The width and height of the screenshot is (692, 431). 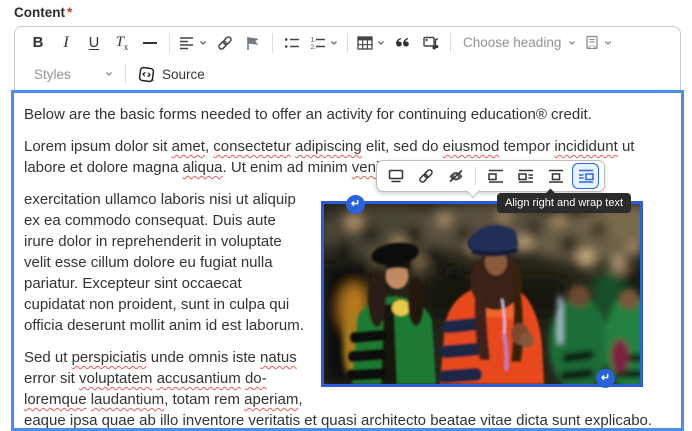 I want to click on misspelled-word: beatae, so click(x=453, y=420).